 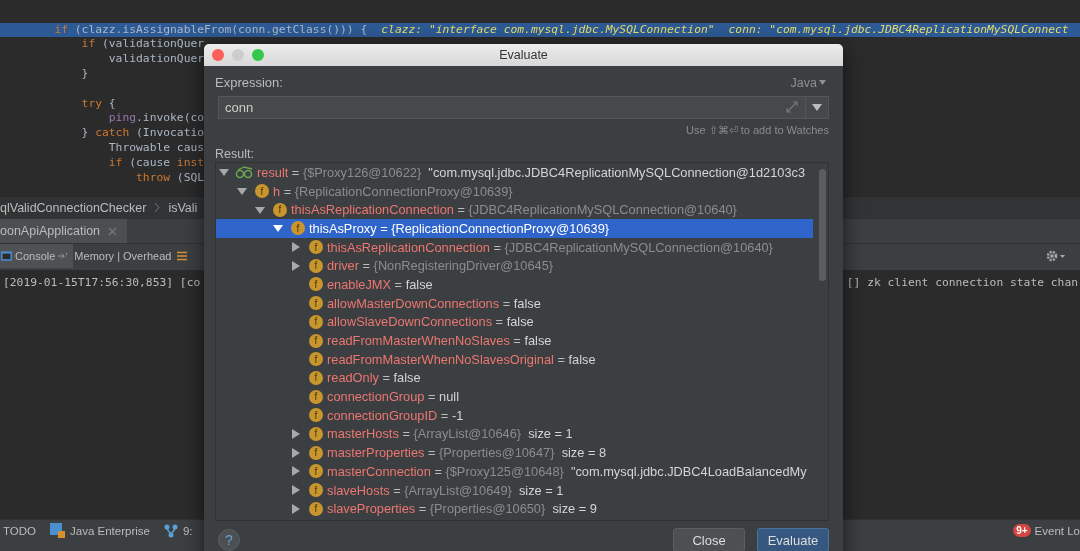 What do you see at coordinates (156, 163) in the screenshot?
I see `code-line: if (cause inst` at bounding box center [156, 163].